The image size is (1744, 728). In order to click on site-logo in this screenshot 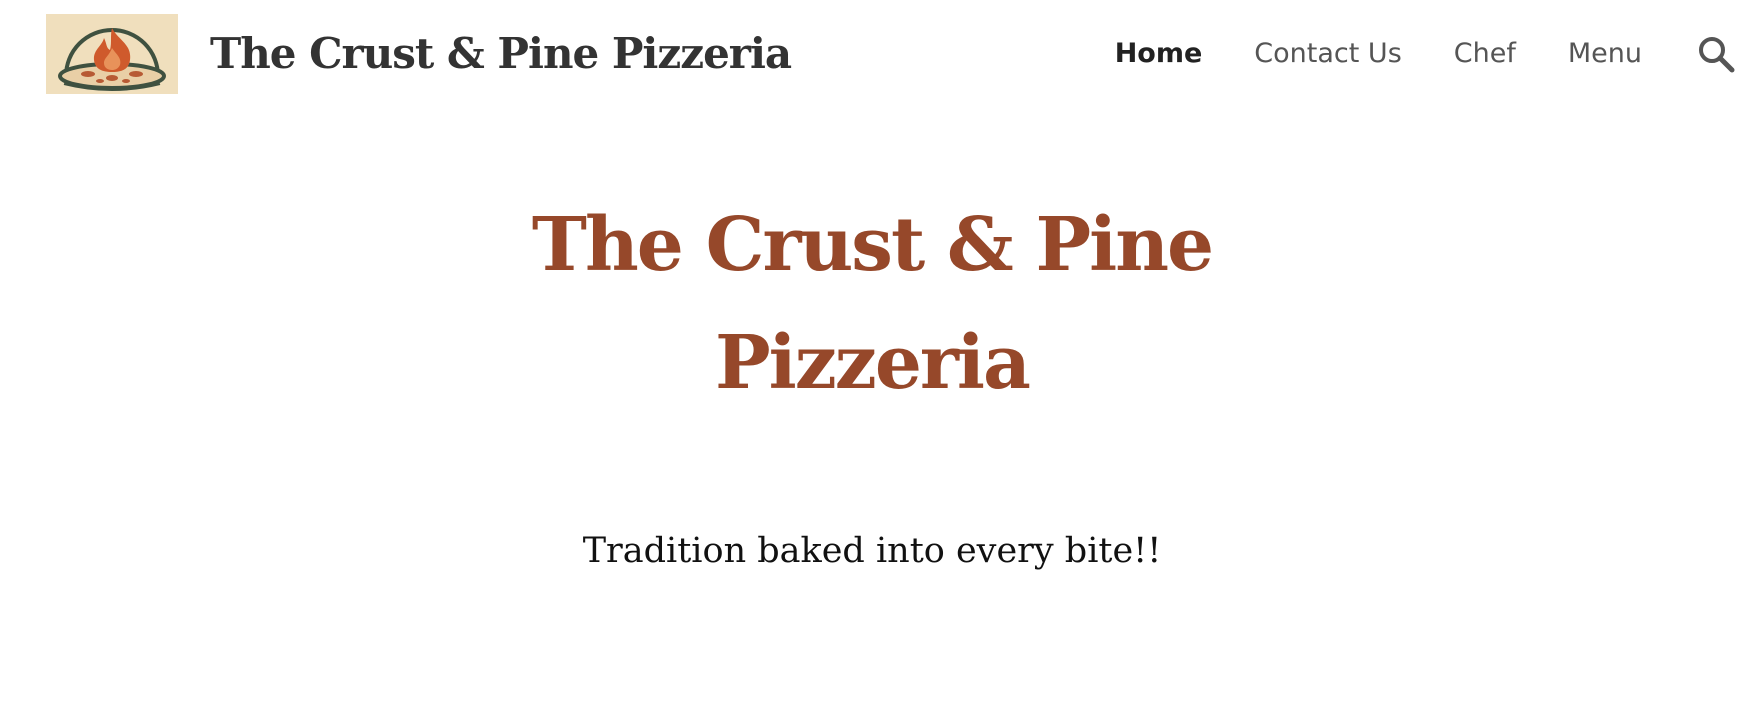, I will do `click(112, 54)`.